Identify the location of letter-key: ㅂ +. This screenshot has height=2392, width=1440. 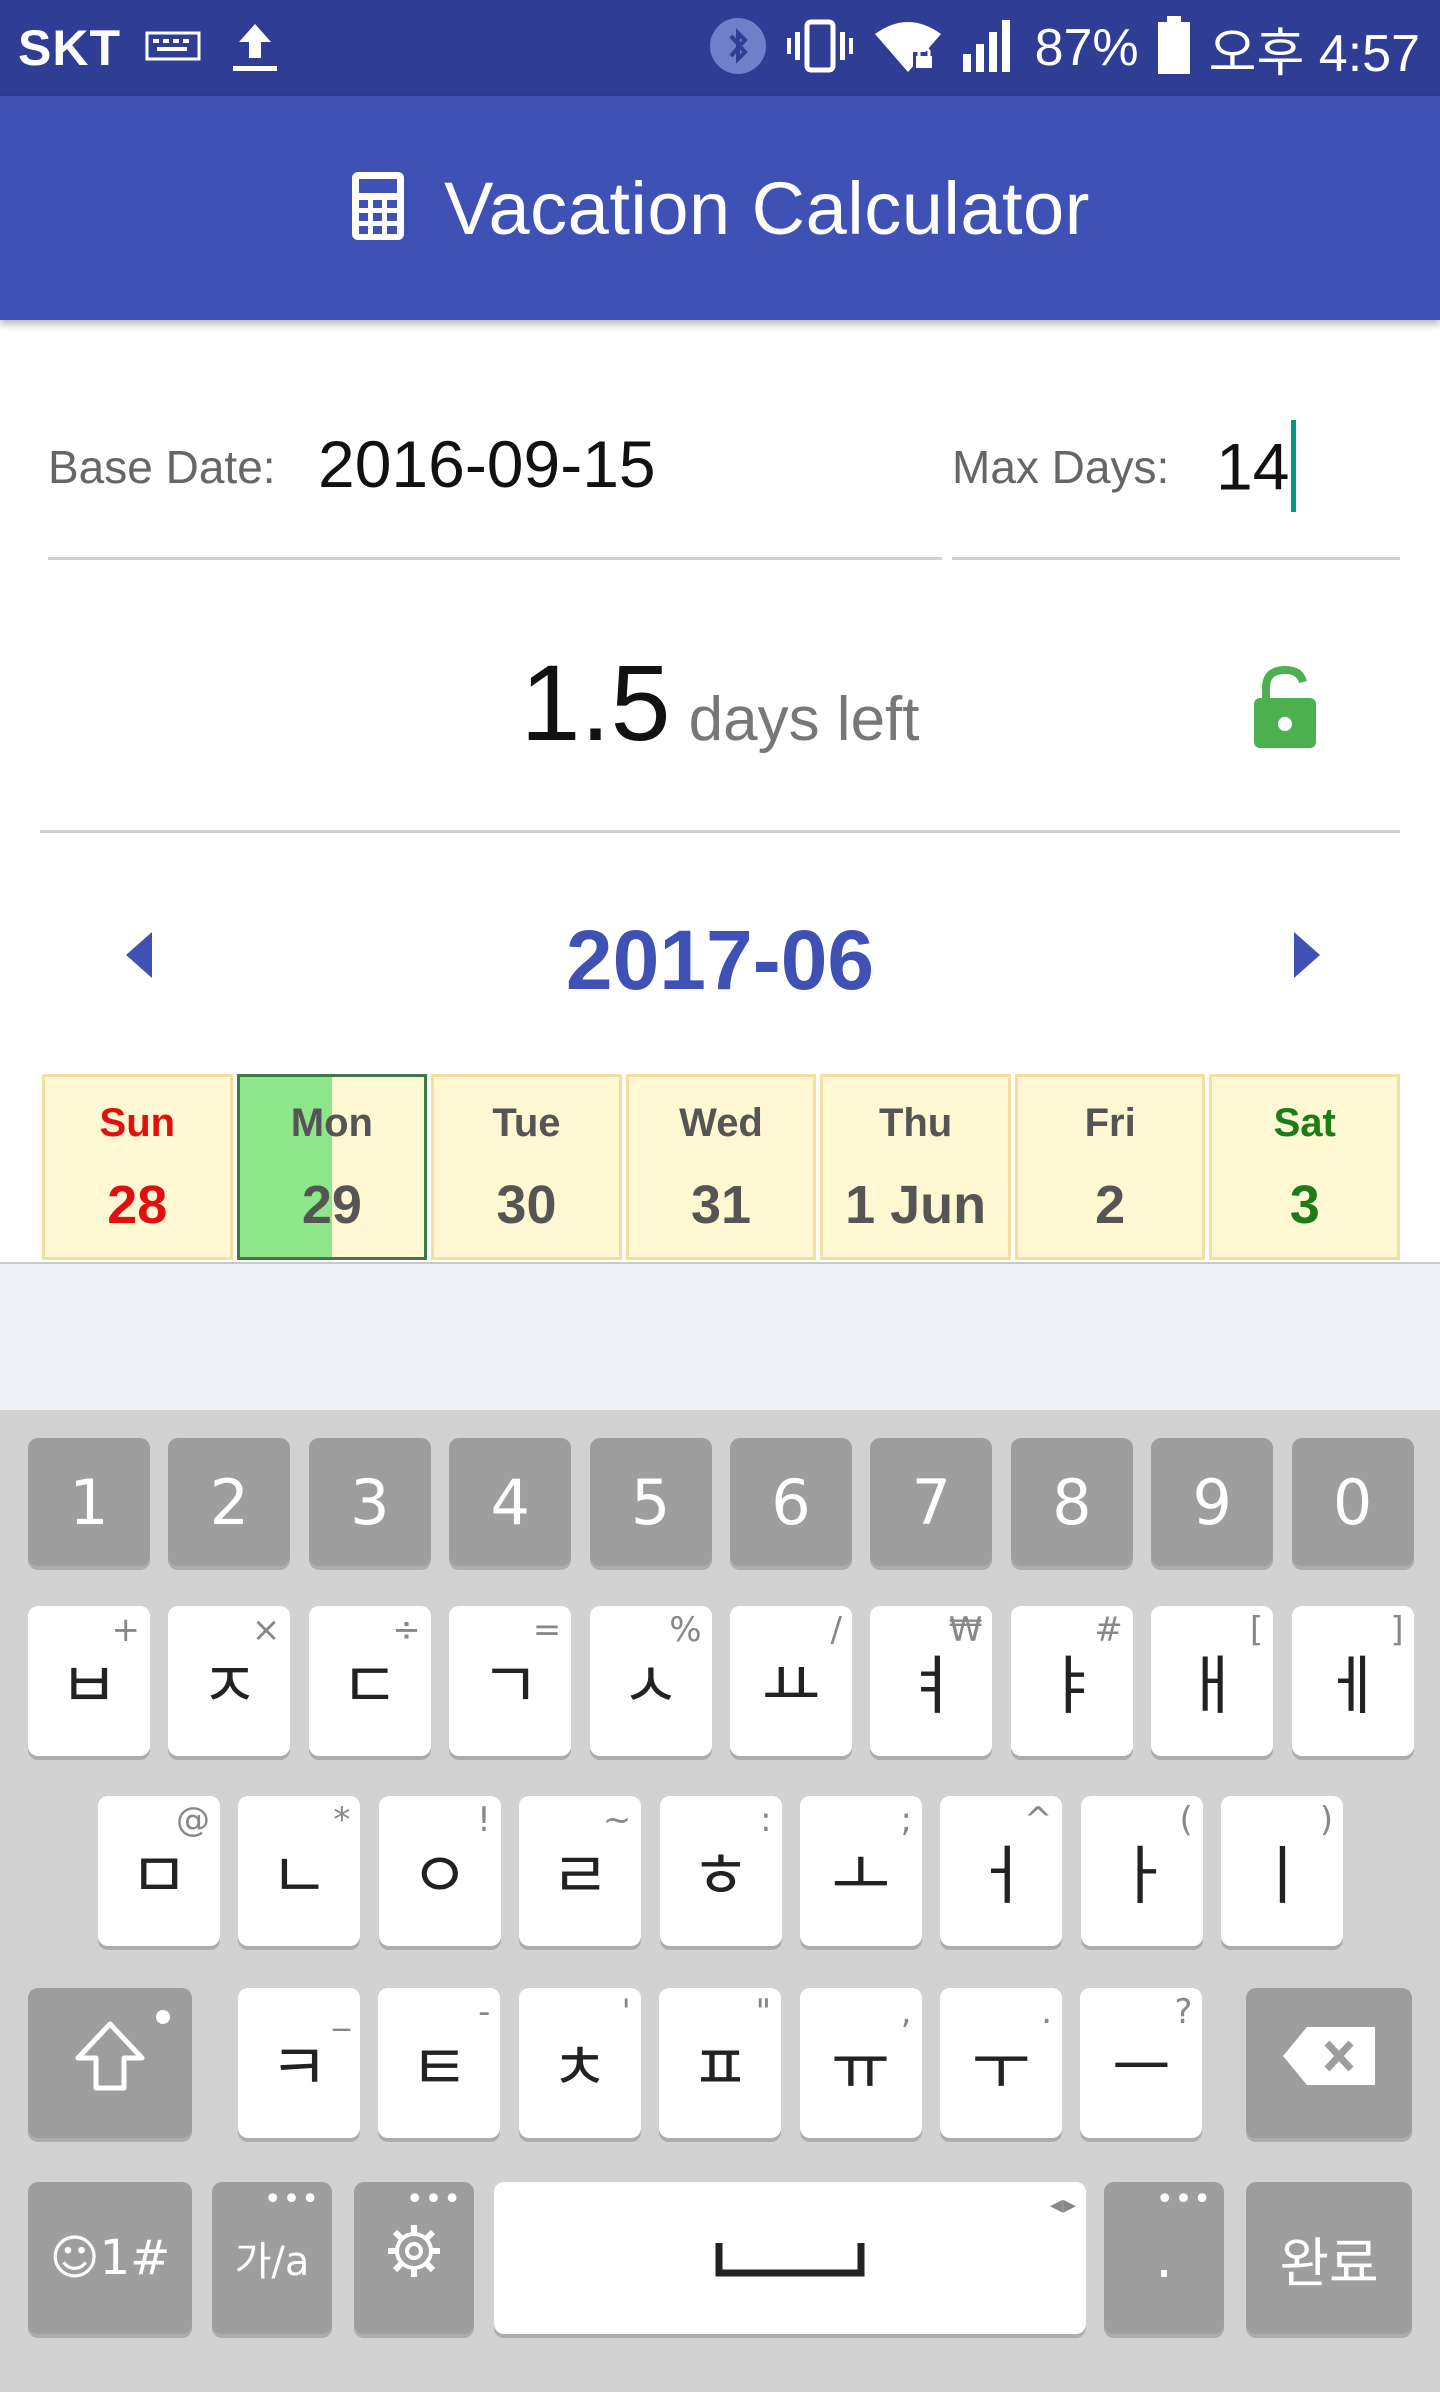
(89, 1681).